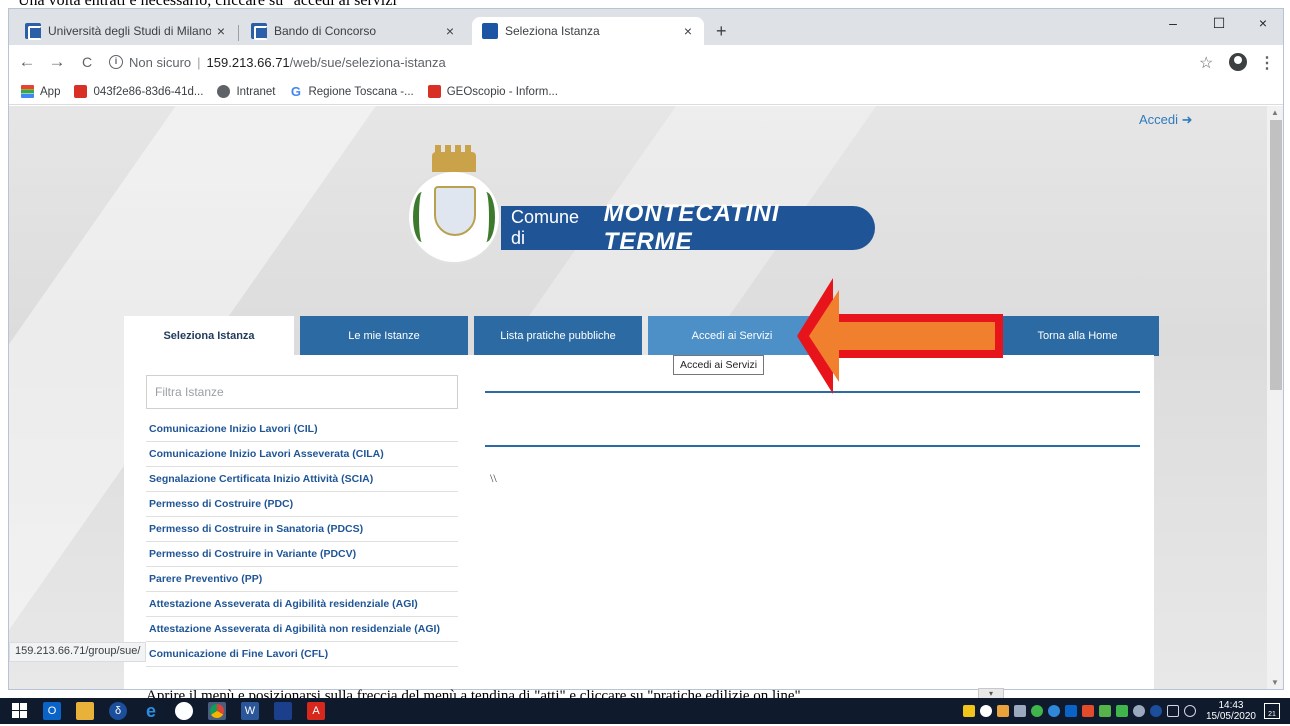 The image size is (1290, 726). I want to click on tab-unimi: Università degli Studi di Milano: c ×, so click(126, 31).